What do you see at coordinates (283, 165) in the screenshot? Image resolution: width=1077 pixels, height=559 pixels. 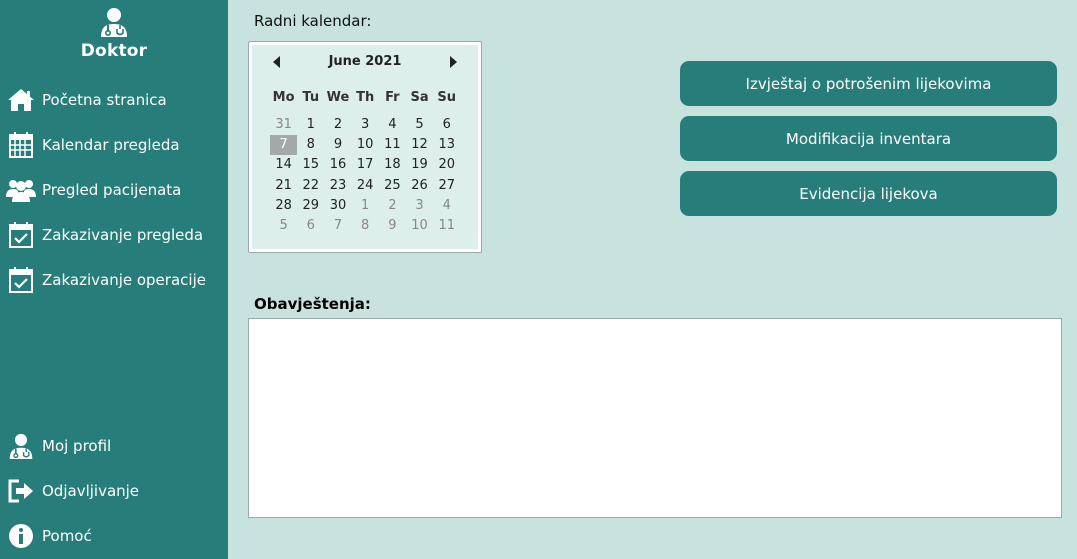 I see `calendar-day: 14` at bounding box center [283, 165].